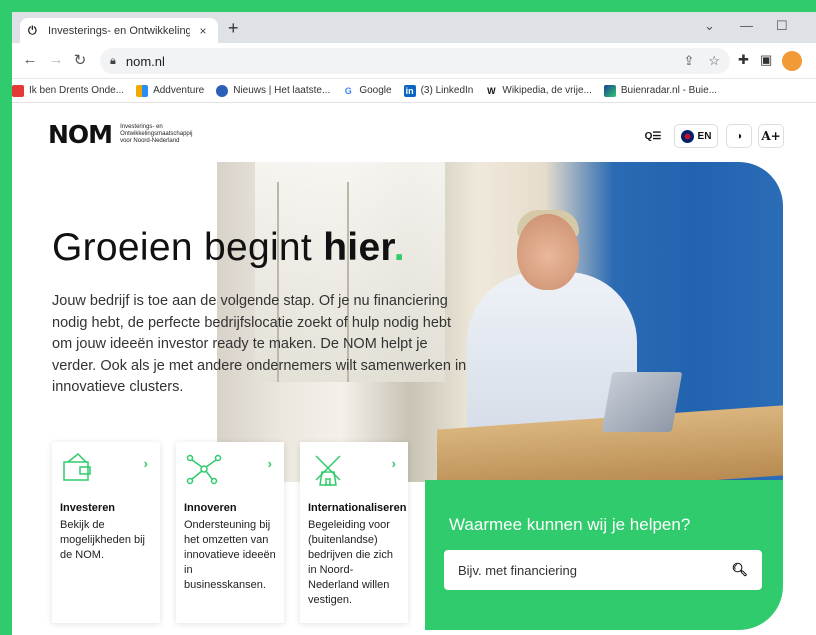  I want to click on hero-title: Groeien begint hier., so click(228, 248).